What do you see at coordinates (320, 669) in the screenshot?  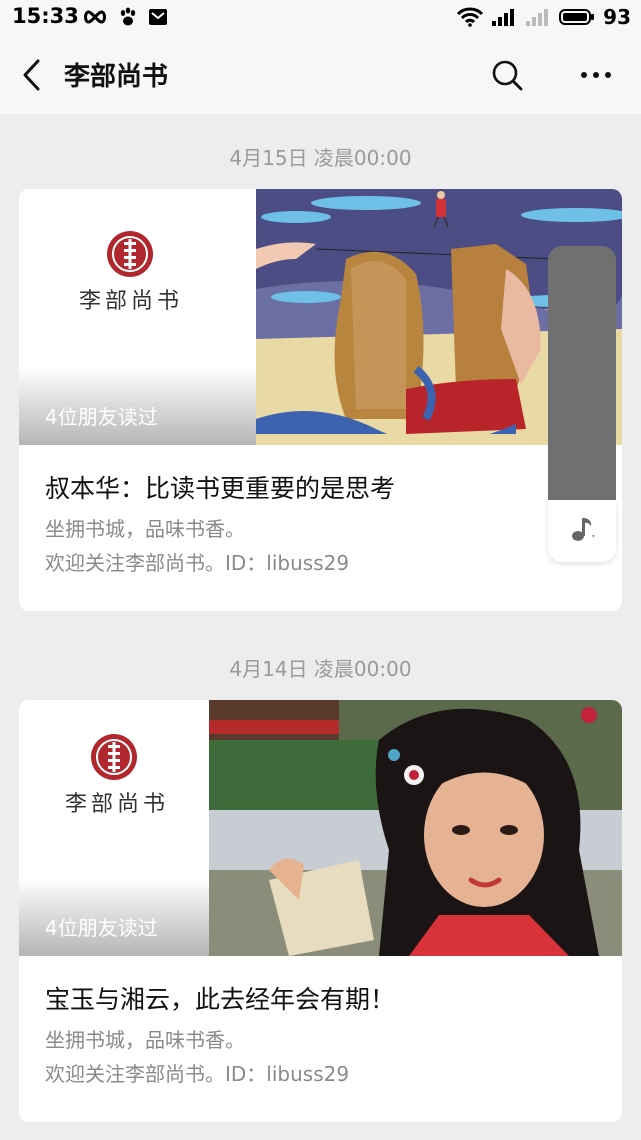 I see `article-timestamp: 4月14日 凌晨00:00` at bounding box center [320, 669].